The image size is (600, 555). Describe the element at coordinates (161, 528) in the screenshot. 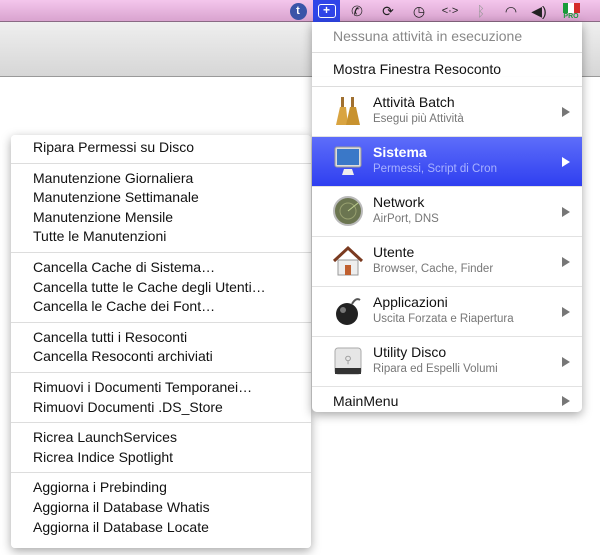

I see `menu-item: Aggiorna il Database Locate` at that location.